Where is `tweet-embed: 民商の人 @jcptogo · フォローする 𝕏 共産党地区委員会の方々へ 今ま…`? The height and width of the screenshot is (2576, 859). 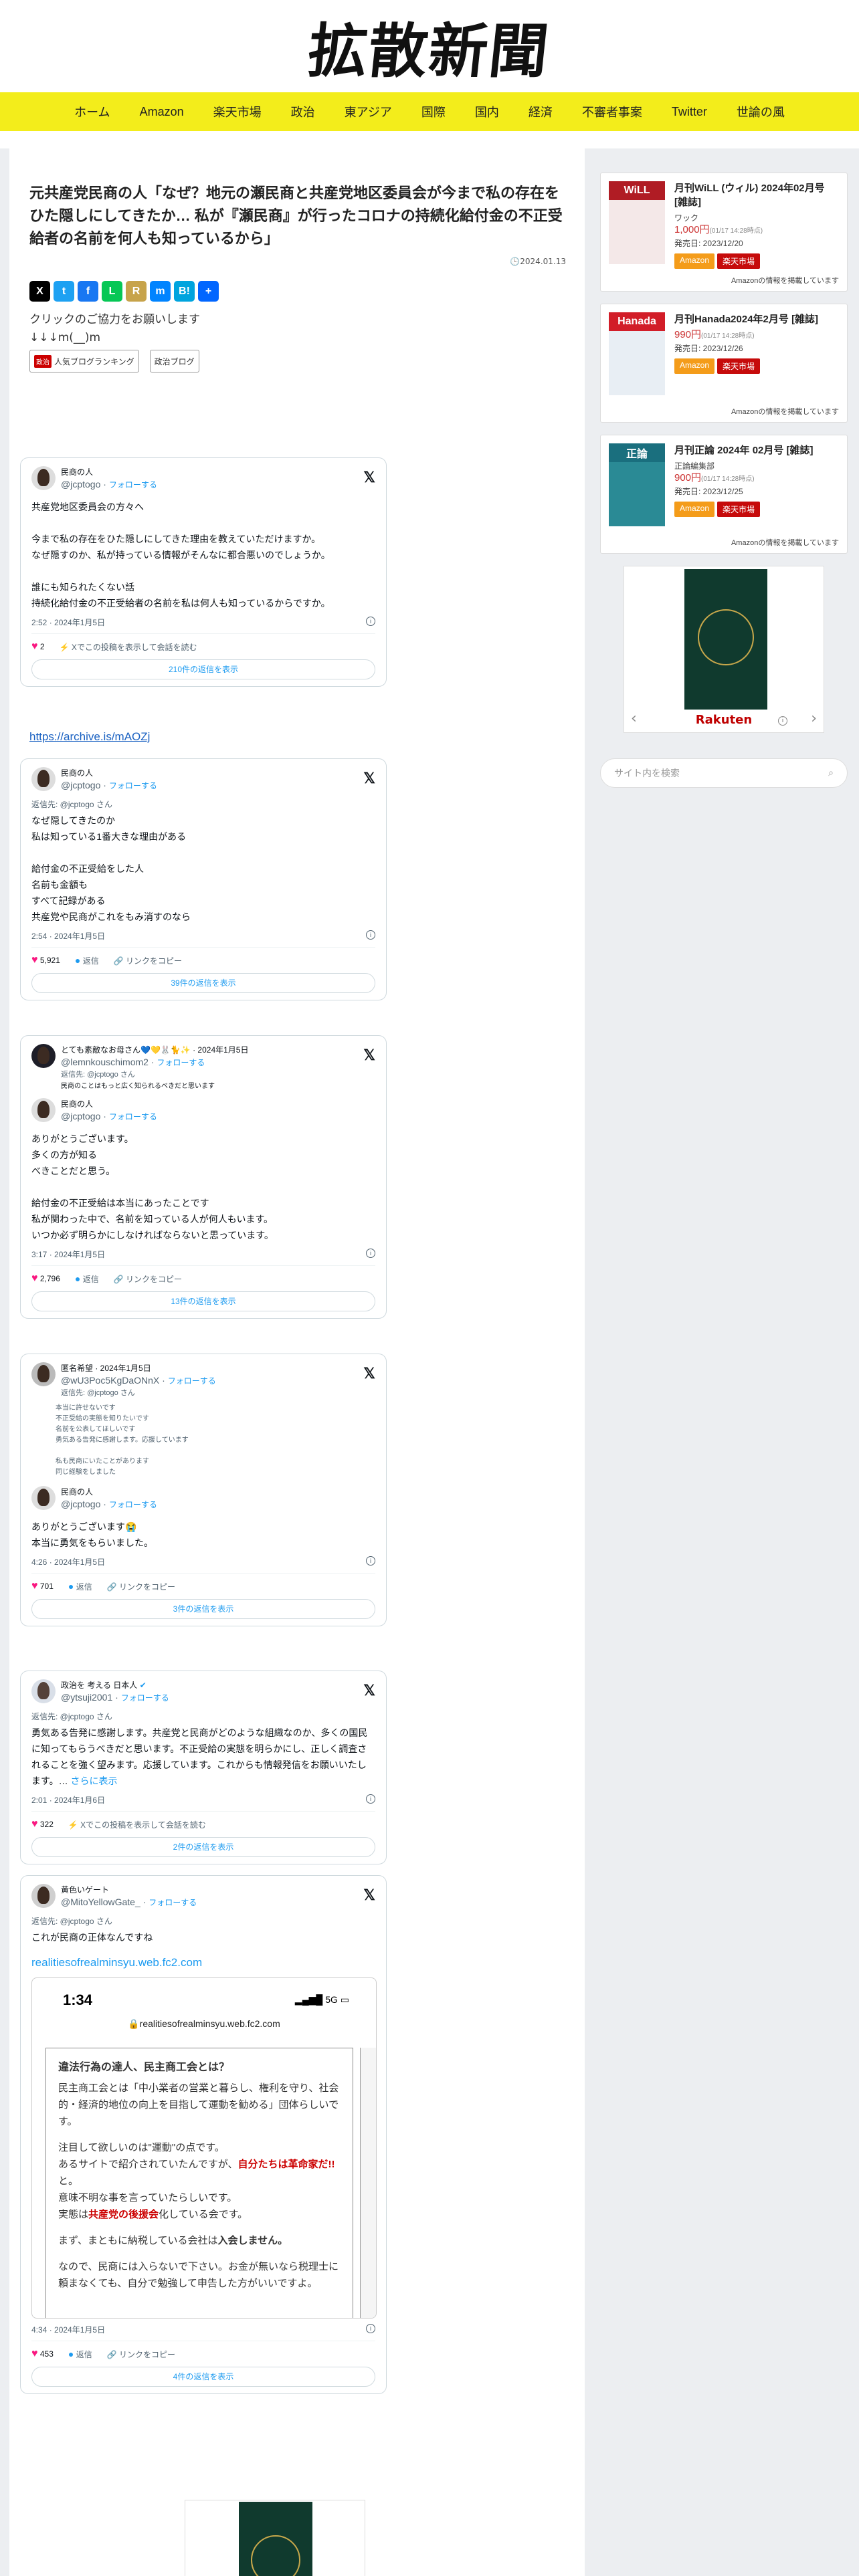
tweet-embed: 民商の人 @jcptogo · フォローする 𝕏 共産党地区委員会の方々へ 今ま… is located at coordinates (204, 572).